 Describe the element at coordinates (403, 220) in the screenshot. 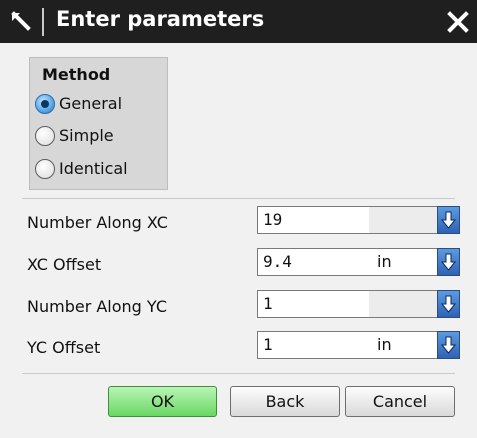

I see `number-along-xc-unit` at that location.